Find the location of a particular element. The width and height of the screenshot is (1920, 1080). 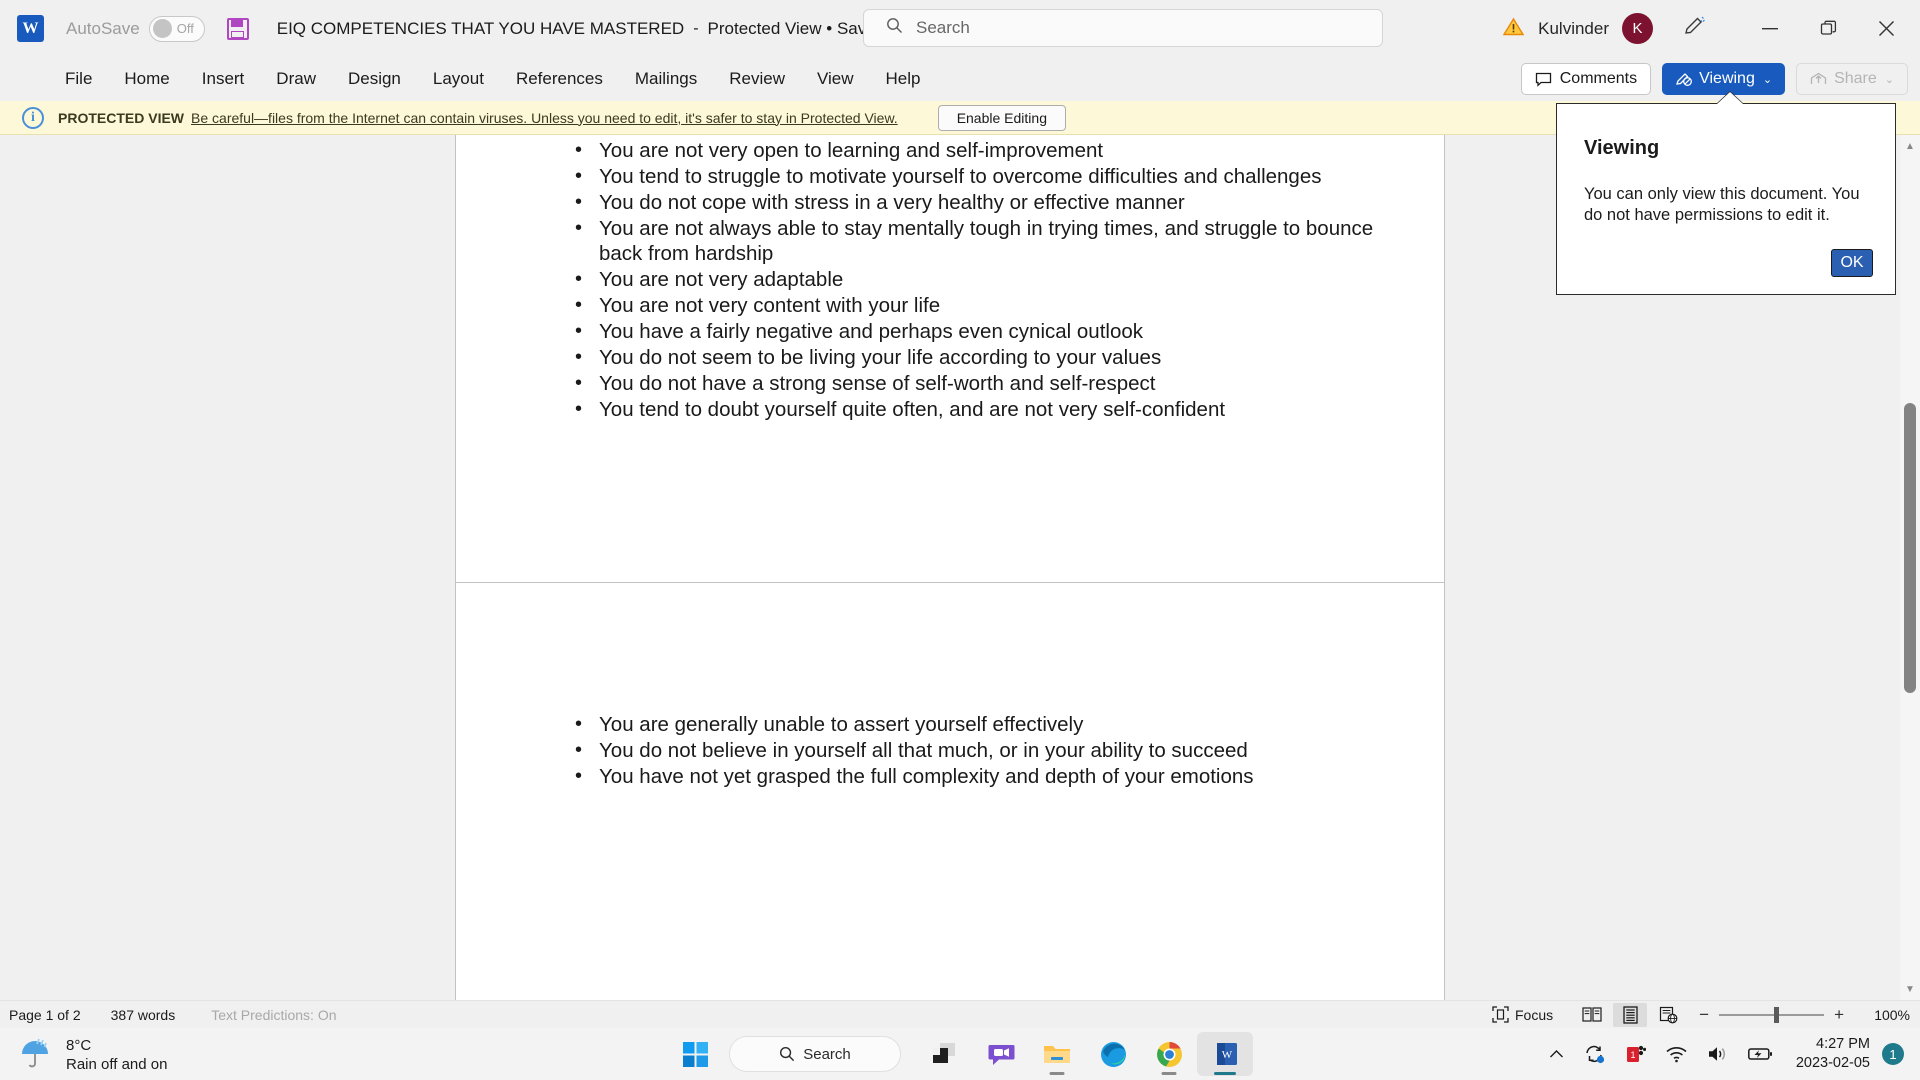

scrollbar-thumb is located at coordinates (1910, 548).